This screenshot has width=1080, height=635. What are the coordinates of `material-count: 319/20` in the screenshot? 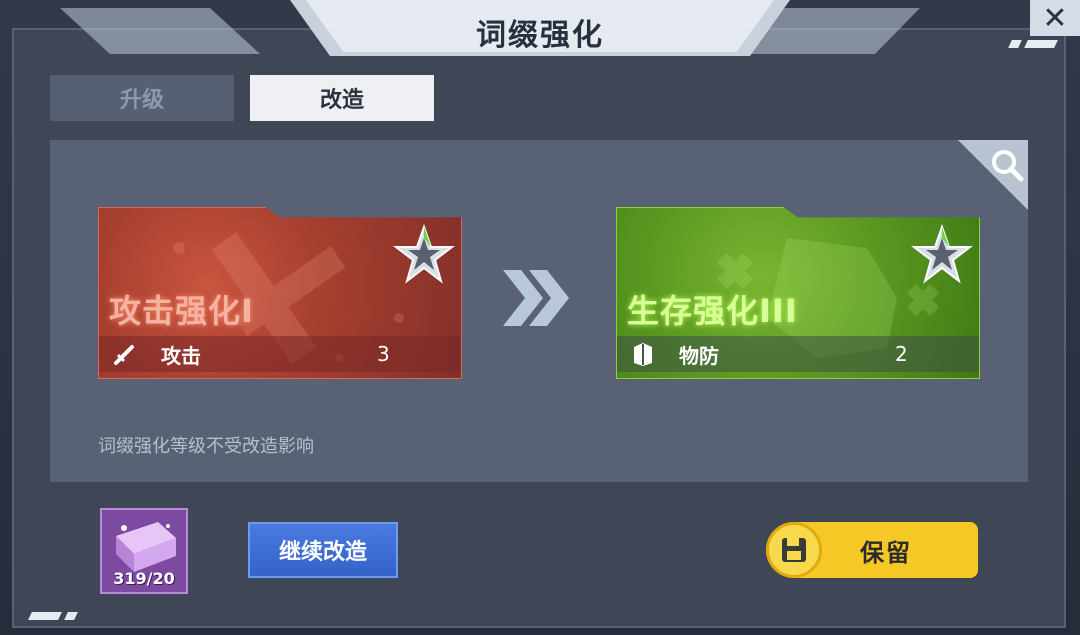 It's located at (144, 578).